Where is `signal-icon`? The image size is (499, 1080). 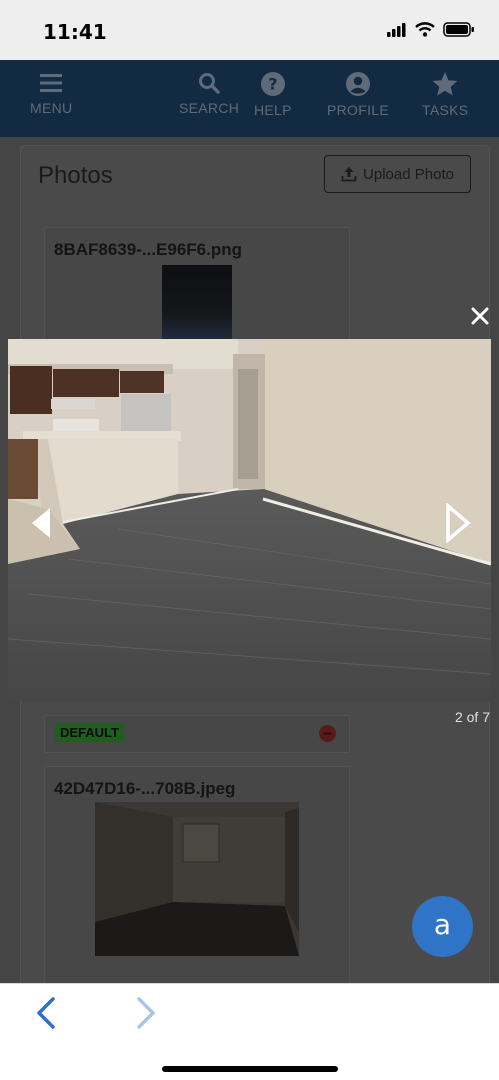
signal-icon is located at coordinates (396, 29).